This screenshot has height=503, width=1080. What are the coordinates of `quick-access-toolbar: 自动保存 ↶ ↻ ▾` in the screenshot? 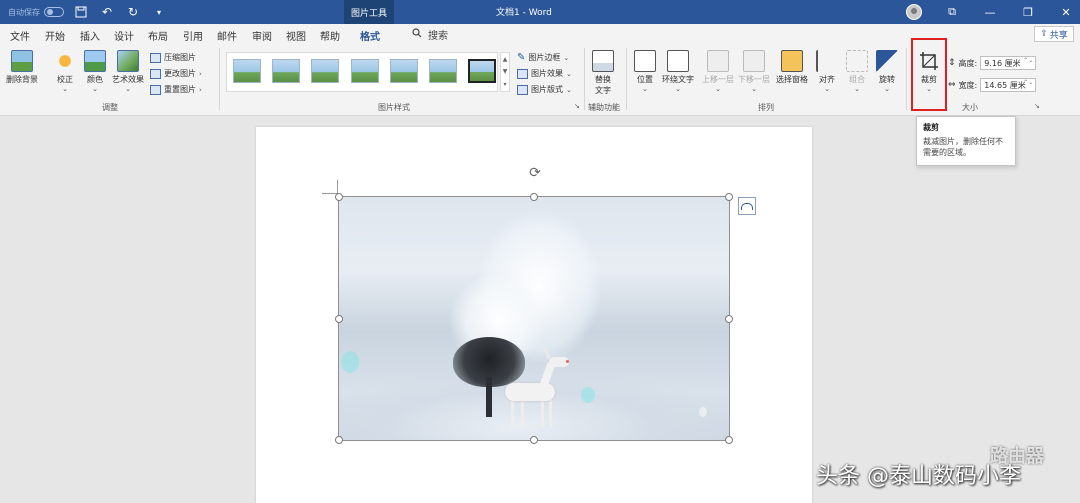 It's located at (88, 12).